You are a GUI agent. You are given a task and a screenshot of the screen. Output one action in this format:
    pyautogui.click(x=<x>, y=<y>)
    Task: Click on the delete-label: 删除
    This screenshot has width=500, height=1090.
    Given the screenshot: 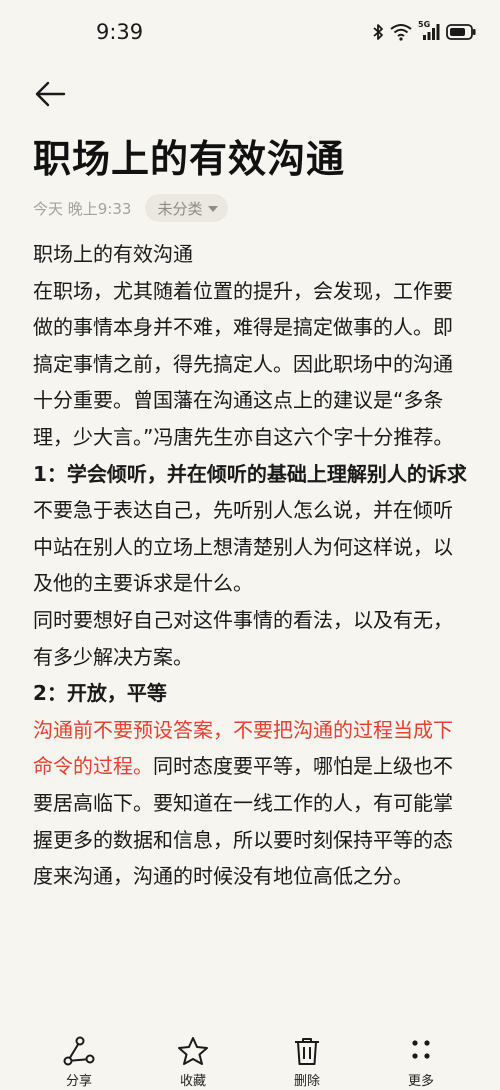 What is the action you would take?
    pyautogui.click(x=306, y=1081)
    